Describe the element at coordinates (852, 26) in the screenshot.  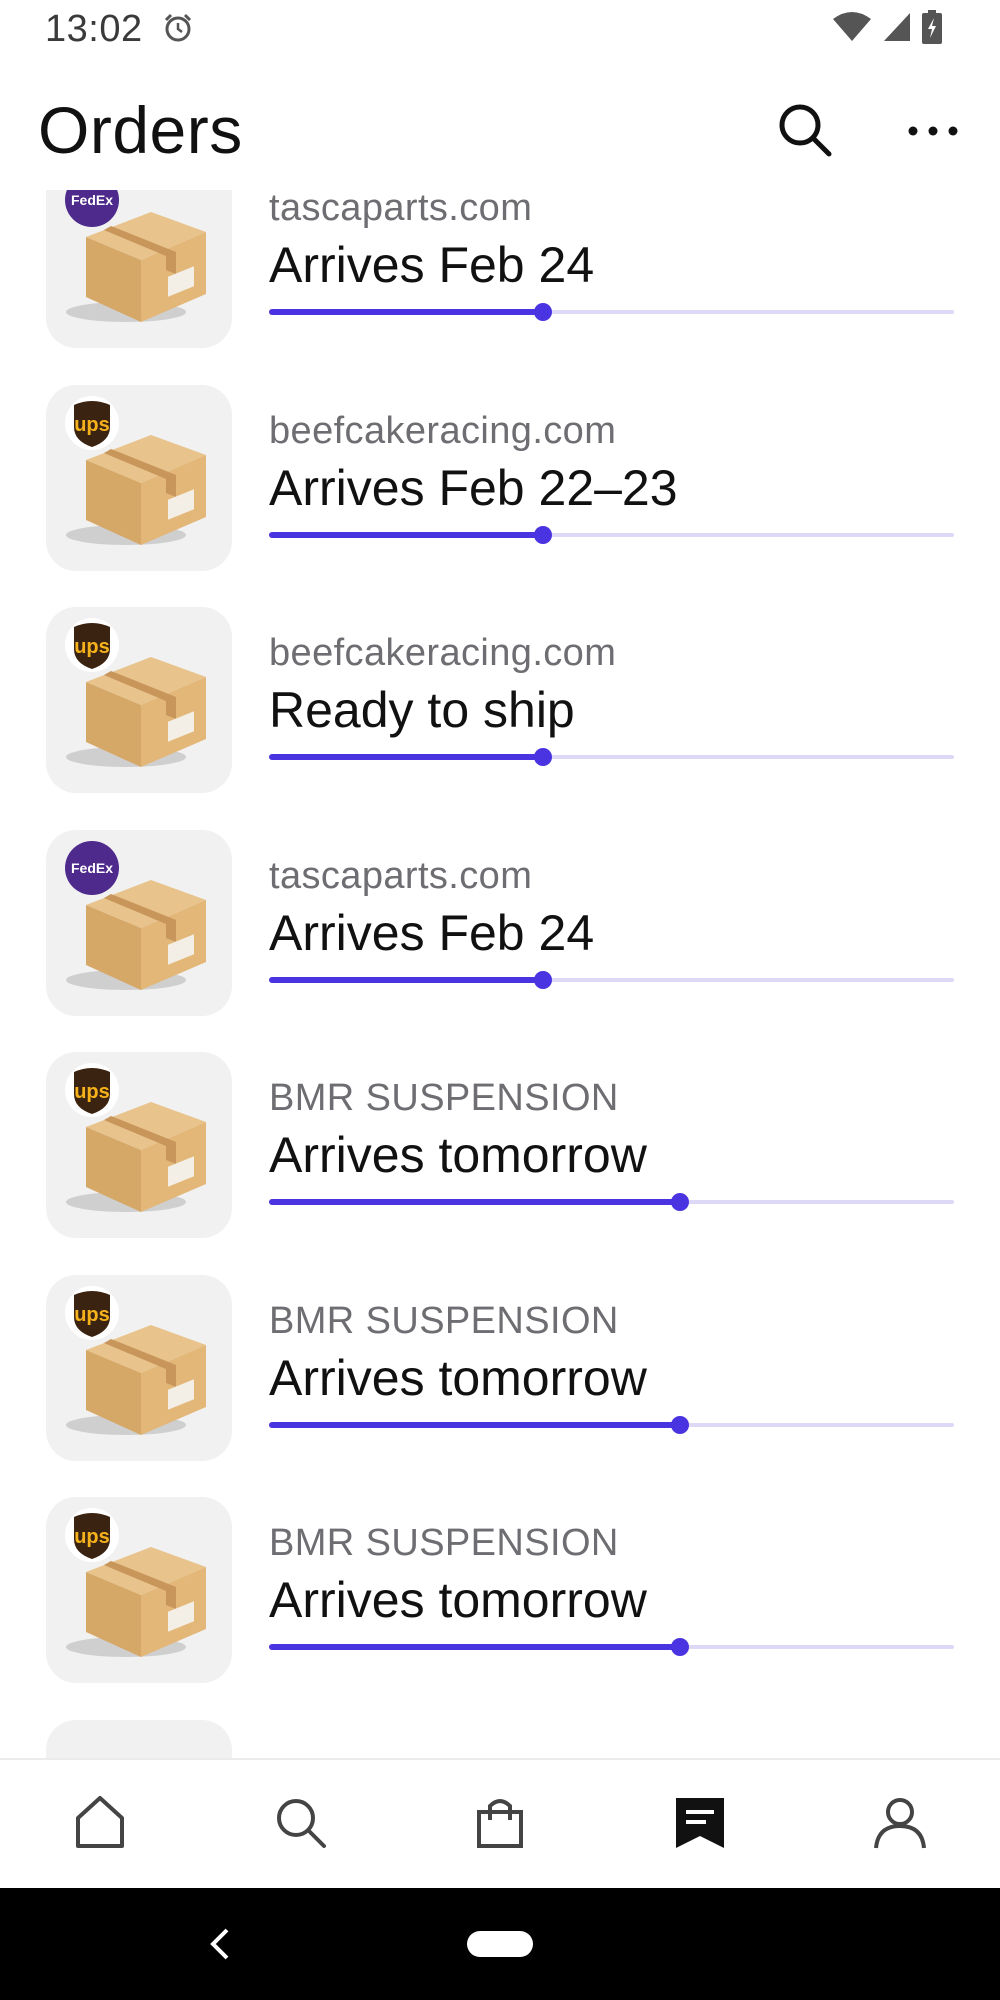
I see `wifi-icon` at that location.